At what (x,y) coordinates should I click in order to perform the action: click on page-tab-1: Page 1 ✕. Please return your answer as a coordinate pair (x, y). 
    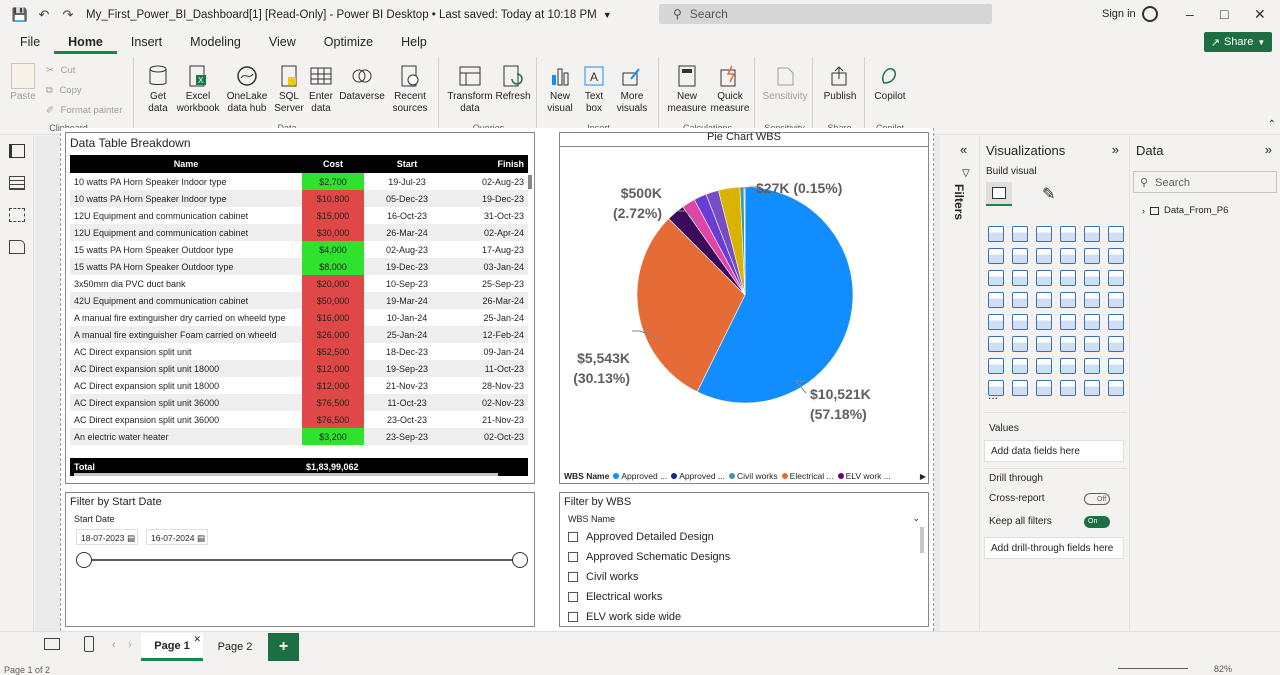
    Looking at the image, I should click on (172, 647).